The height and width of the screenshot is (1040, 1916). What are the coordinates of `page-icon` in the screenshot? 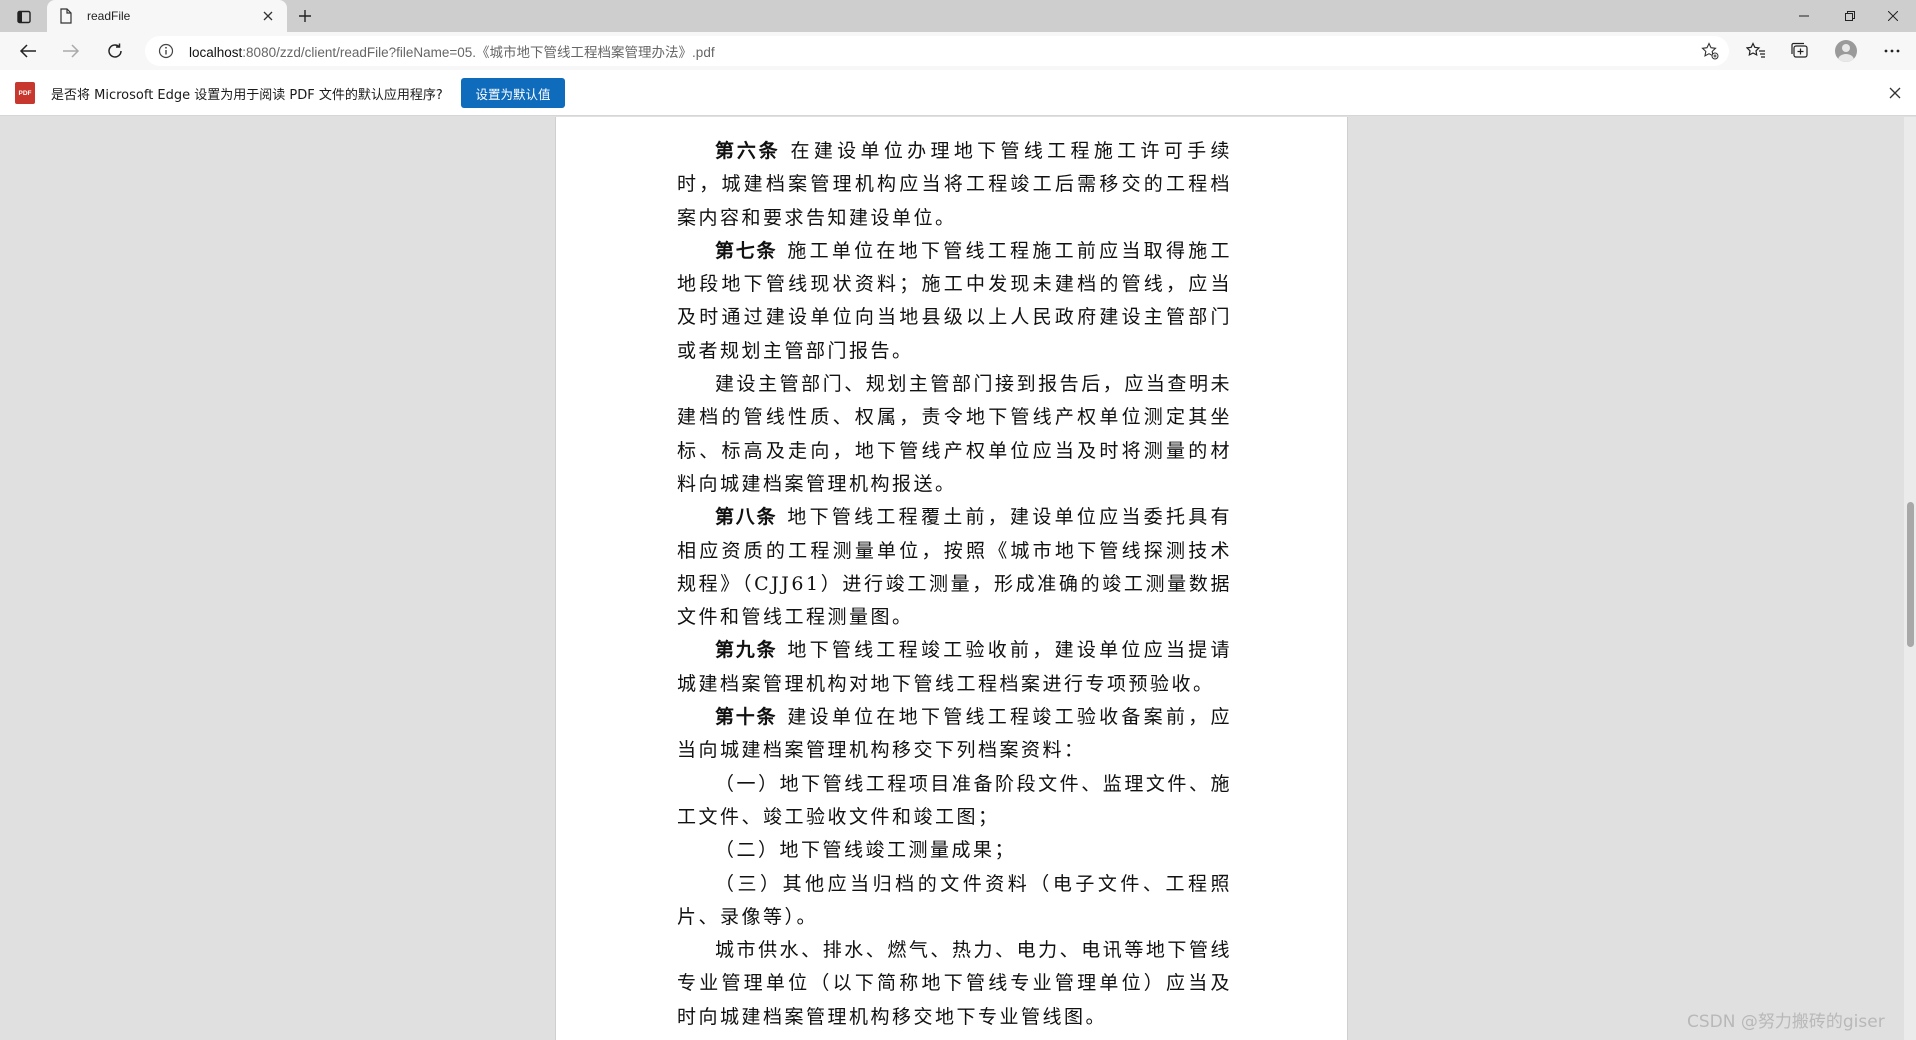 It's located at (66, 16).